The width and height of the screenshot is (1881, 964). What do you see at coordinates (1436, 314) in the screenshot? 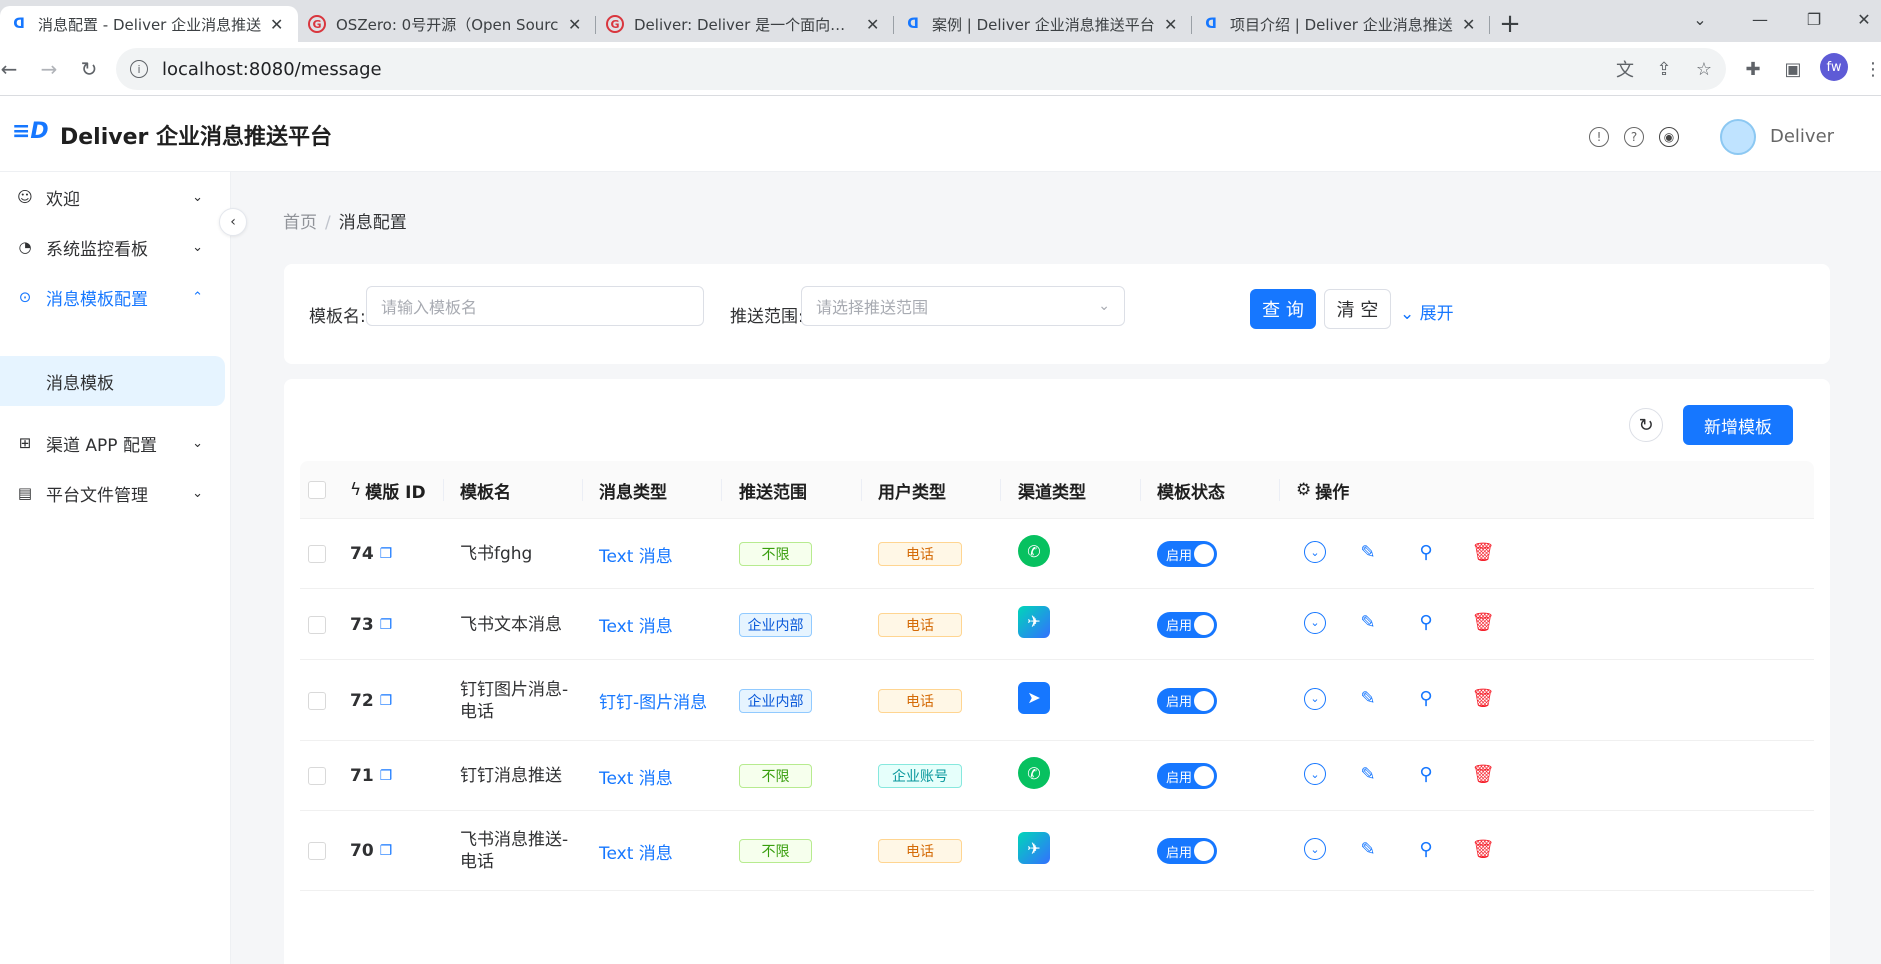
I see `expand-label: 展开` at bounding box center [1436, 314].